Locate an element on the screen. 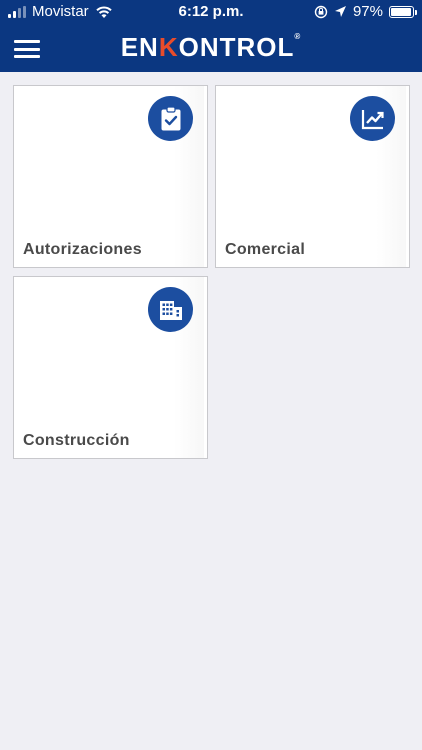 This screenshot has height=750, width=422. top-bar: Movistar 6:12 p.m. 97% ENKONTROL® is located at coordinates (211, 36).